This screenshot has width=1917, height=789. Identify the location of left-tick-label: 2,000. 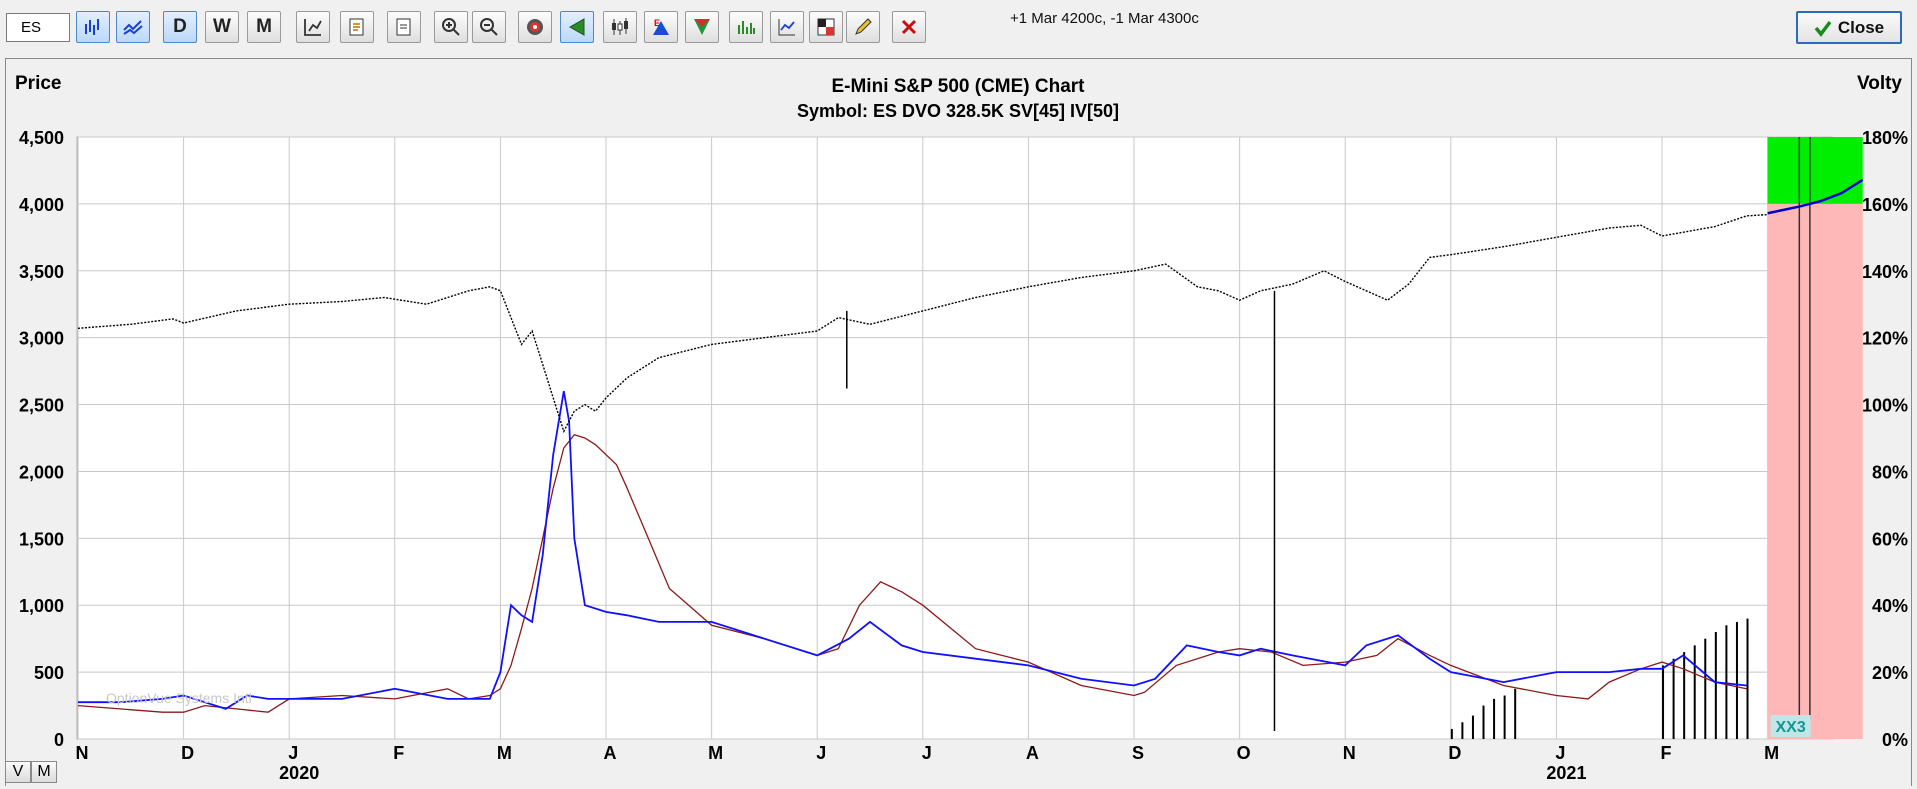
(41, 472).